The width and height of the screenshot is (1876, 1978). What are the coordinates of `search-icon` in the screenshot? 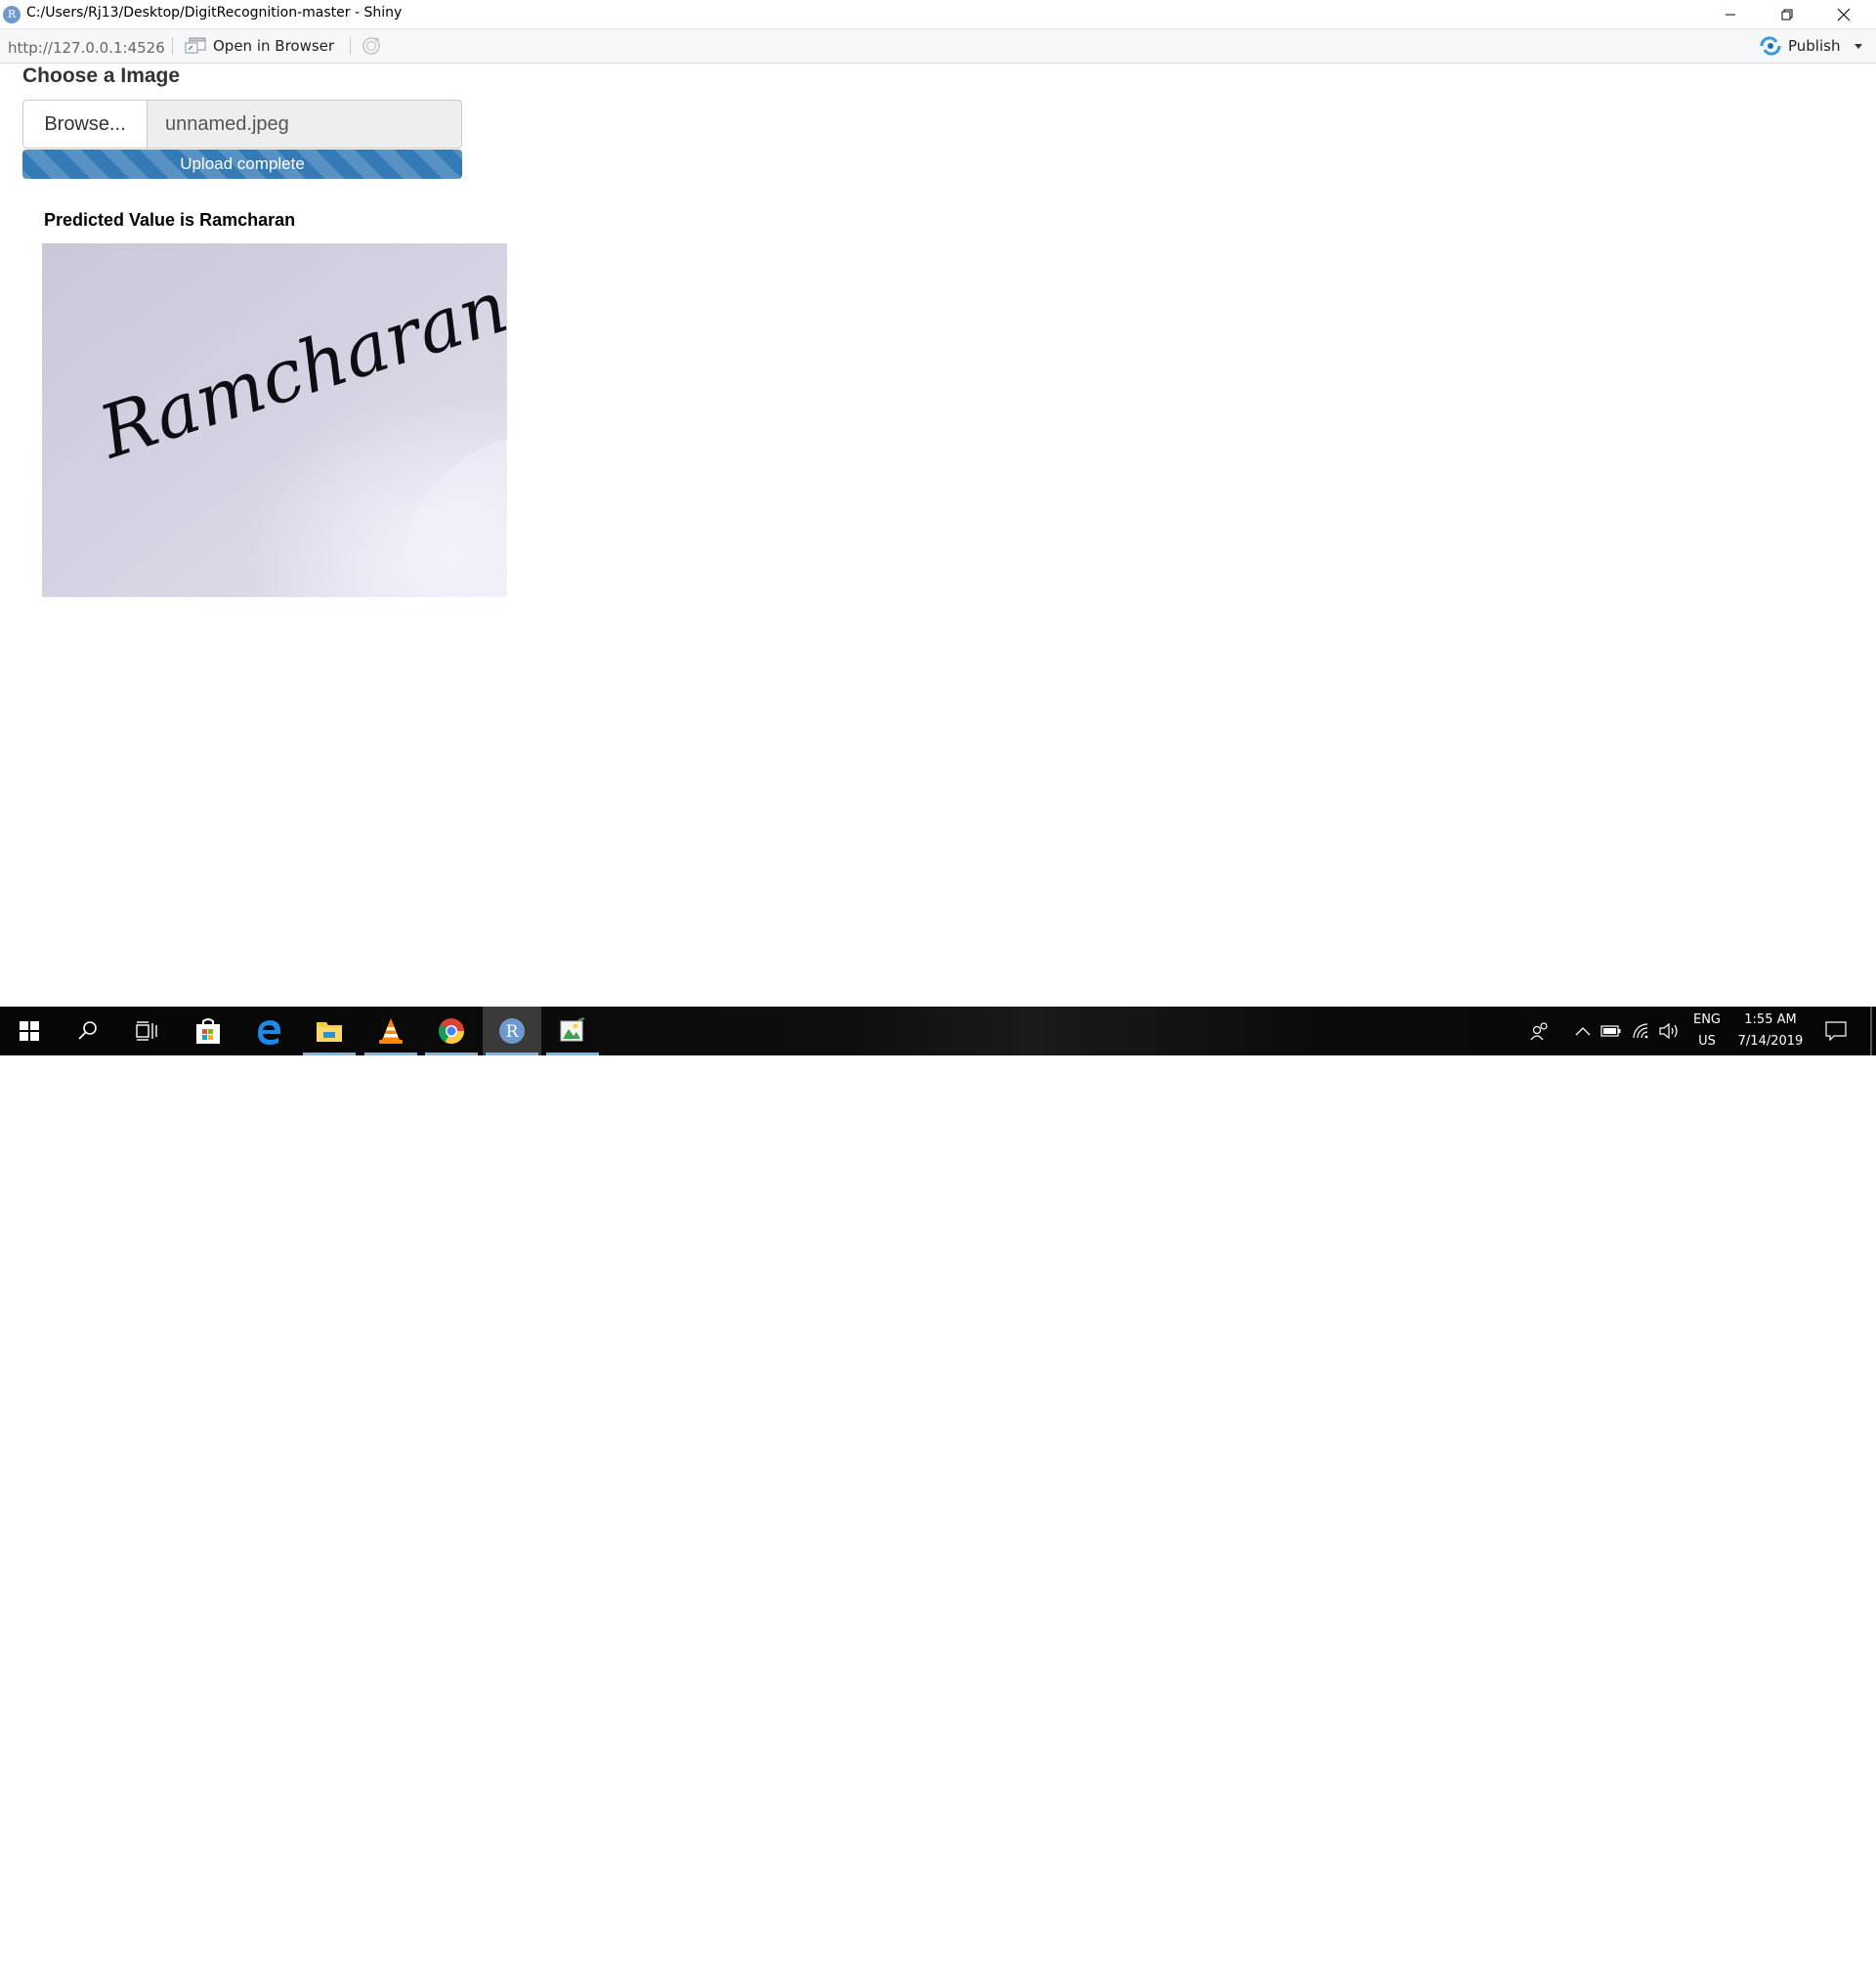 It's located at (87, 1031).